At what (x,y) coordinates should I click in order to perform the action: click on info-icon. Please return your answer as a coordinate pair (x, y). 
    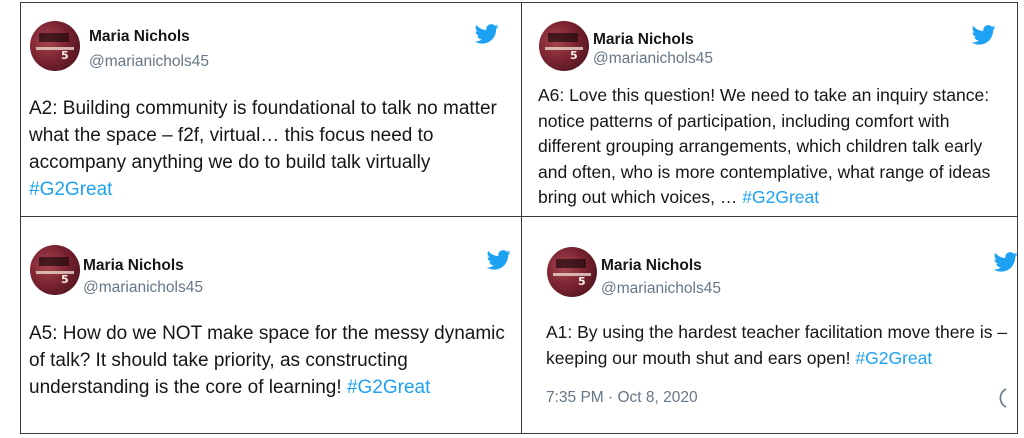
    Looking at the image, I should click on (1002, 398).